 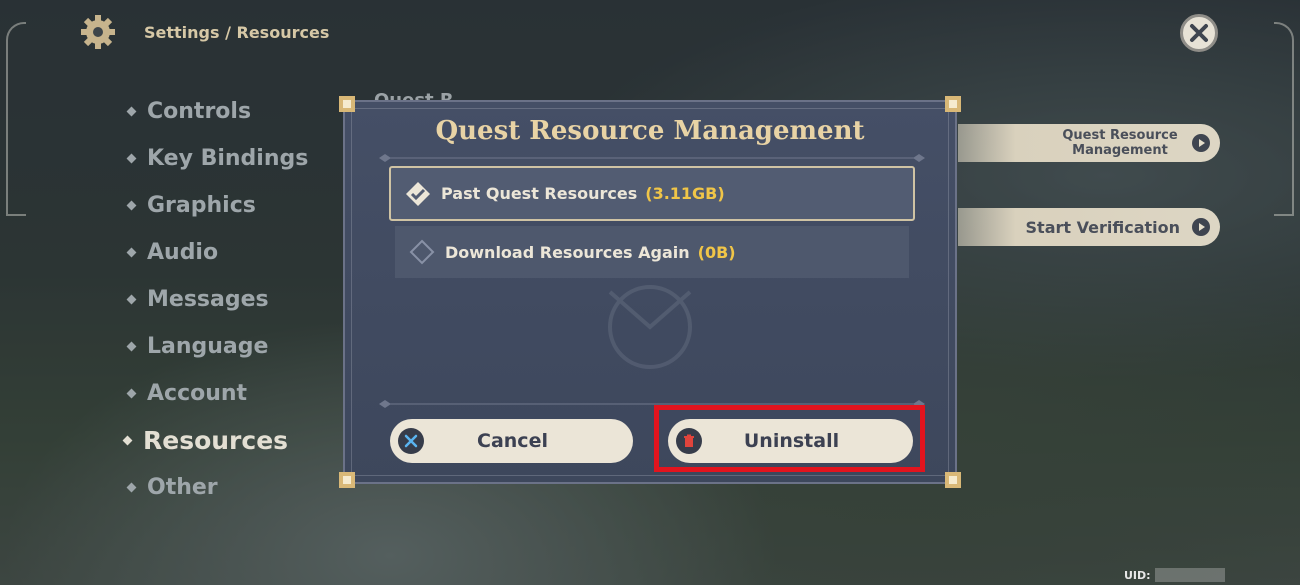 I want to click on header: Settings / Resources, so click(x=203, y=32).